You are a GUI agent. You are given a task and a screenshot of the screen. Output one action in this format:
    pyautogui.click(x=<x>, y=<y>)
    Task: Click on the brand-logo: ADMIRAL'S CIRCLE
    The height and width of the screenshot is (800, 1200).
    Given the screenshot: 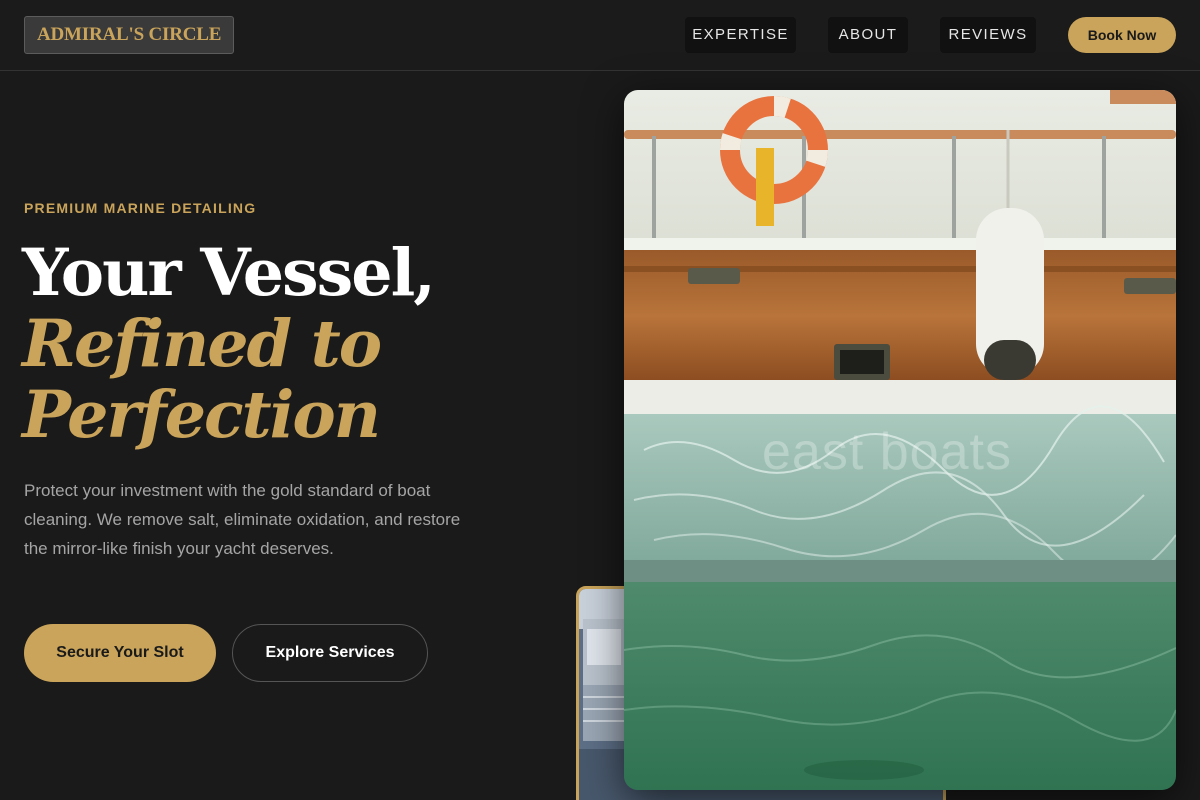 What is the action you would take?
    pyautogui.click(x=129, y=35)
    